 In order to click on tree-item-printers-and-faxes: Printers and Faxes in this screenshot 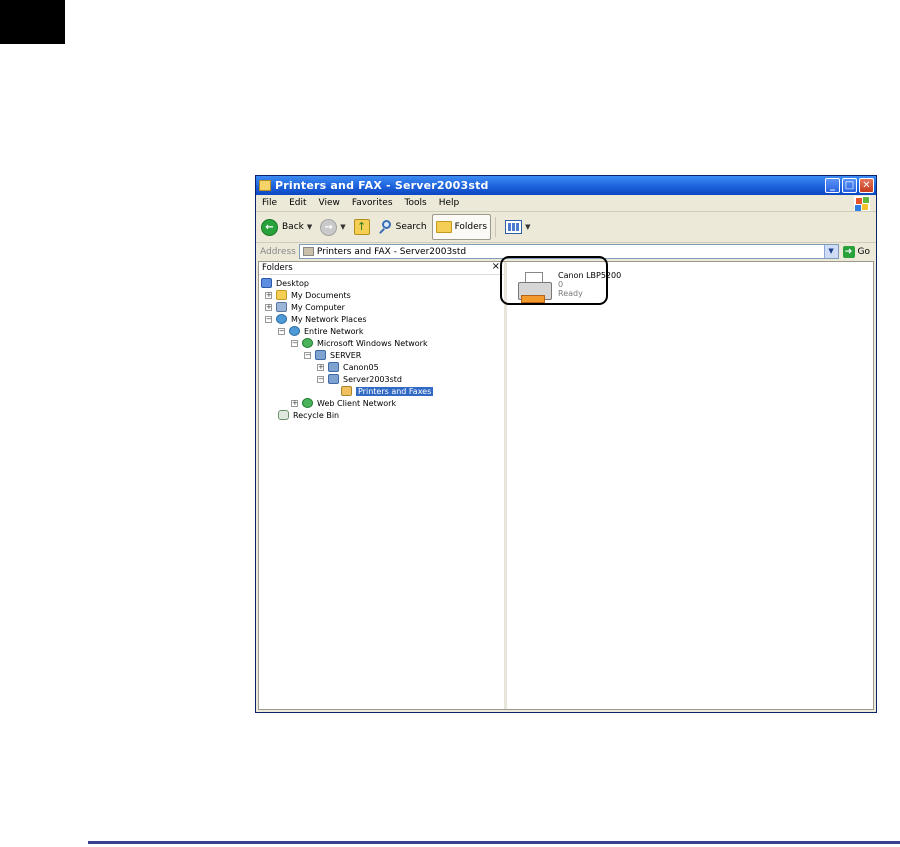, I will do `click(387, 391)`.